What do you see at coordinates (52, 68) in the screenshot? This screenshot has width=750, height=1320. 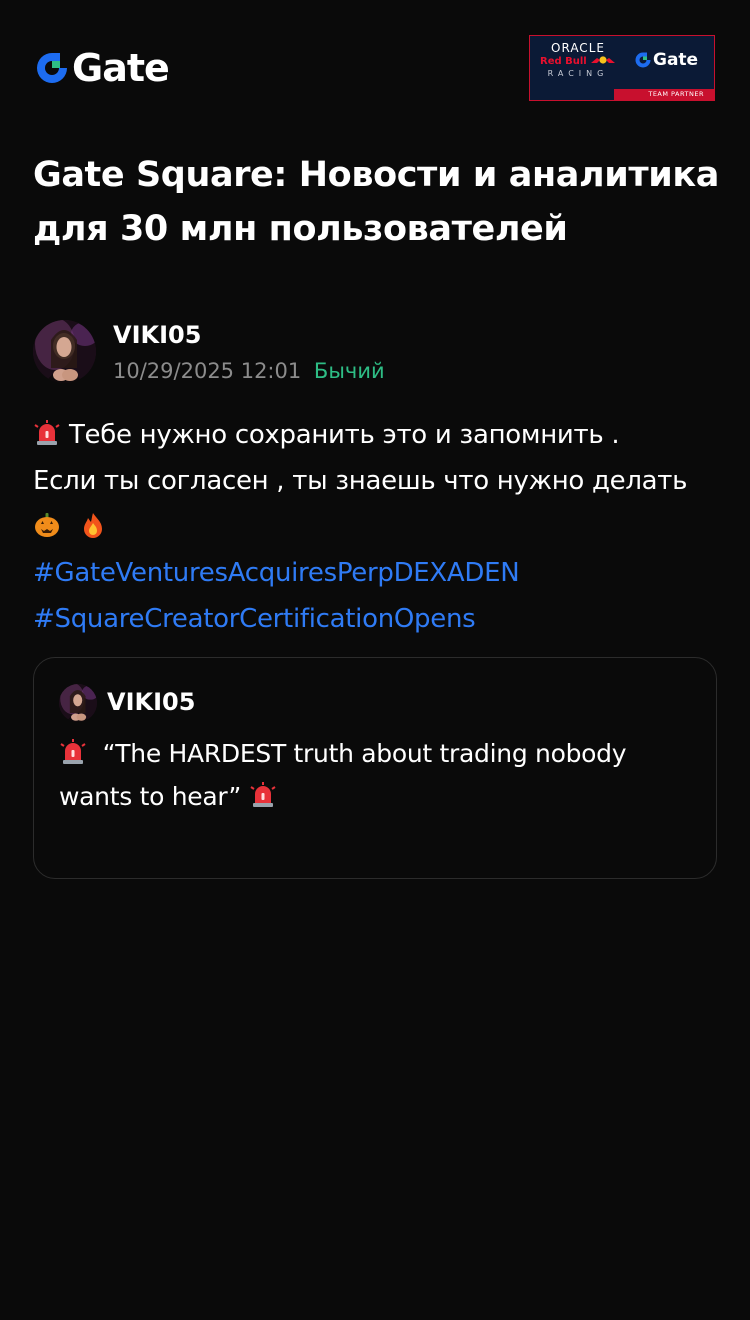 I see `gate-logo-icon` at bounding box center [52, 68].